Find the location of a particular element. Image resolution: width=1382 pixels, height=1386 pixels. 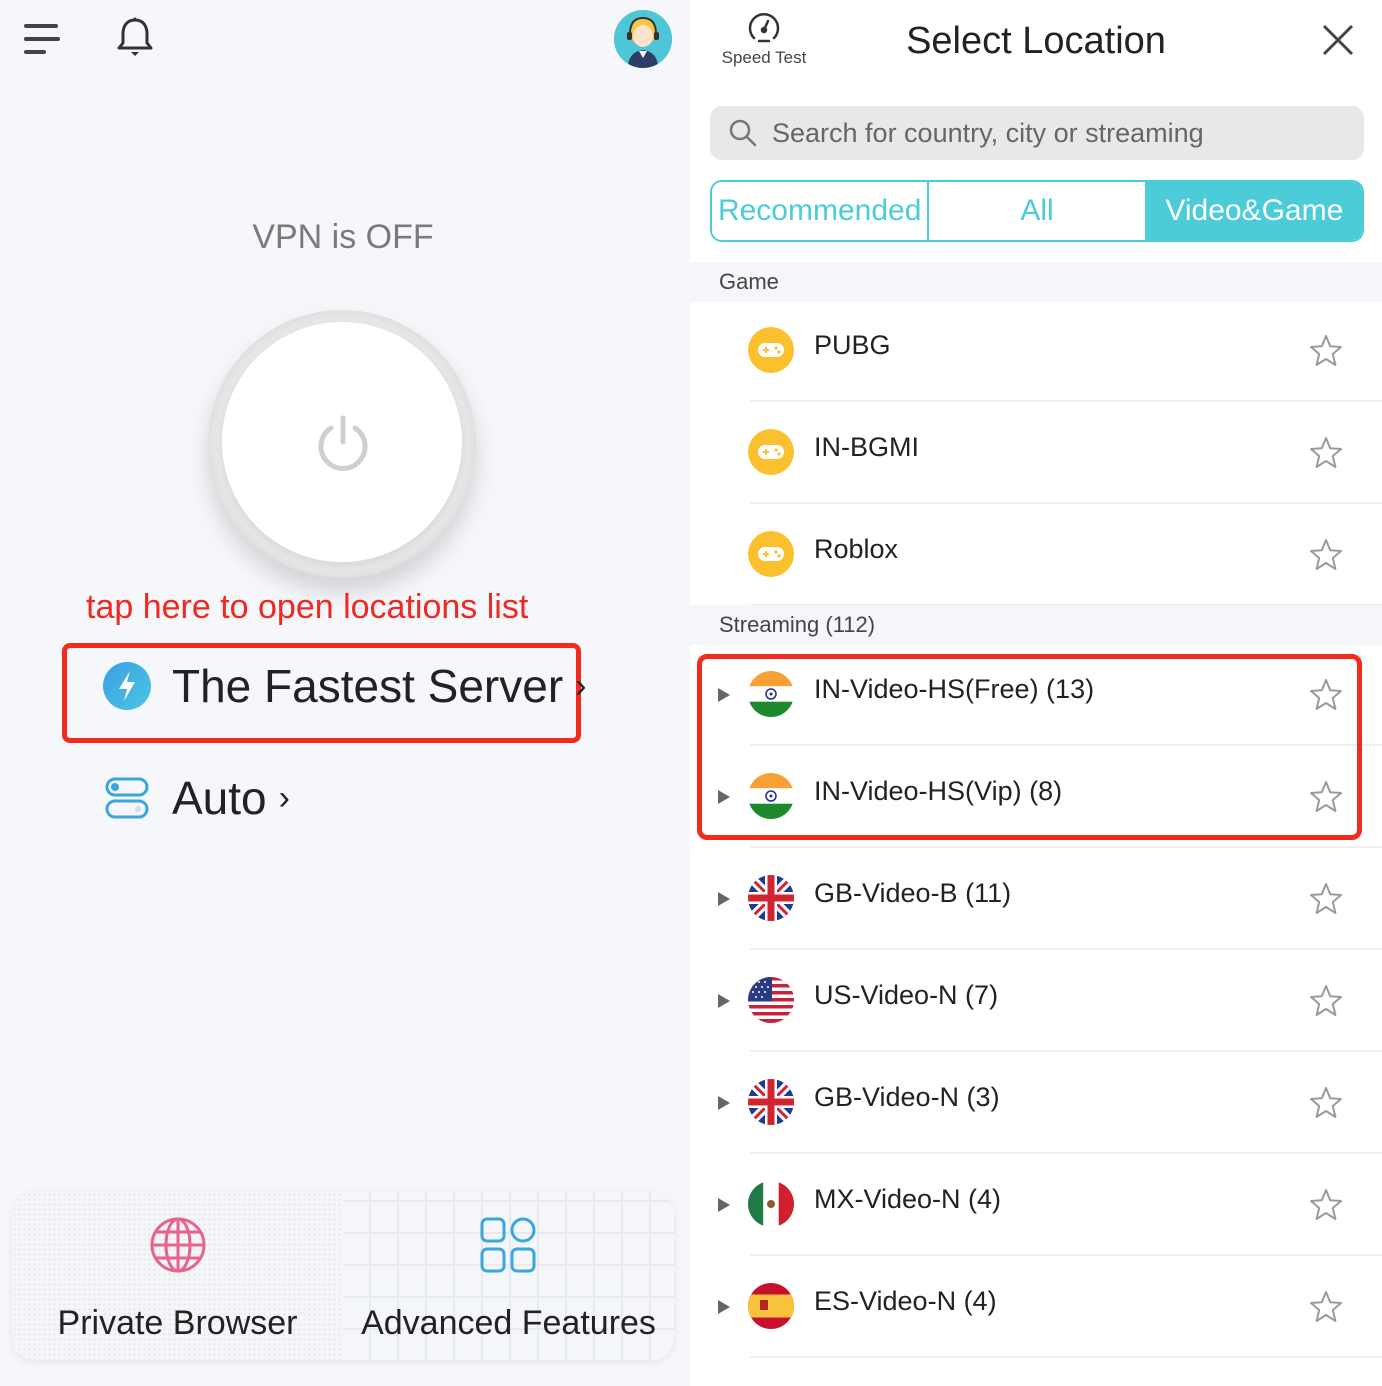

power-icon is located at coordinates (343, 442).